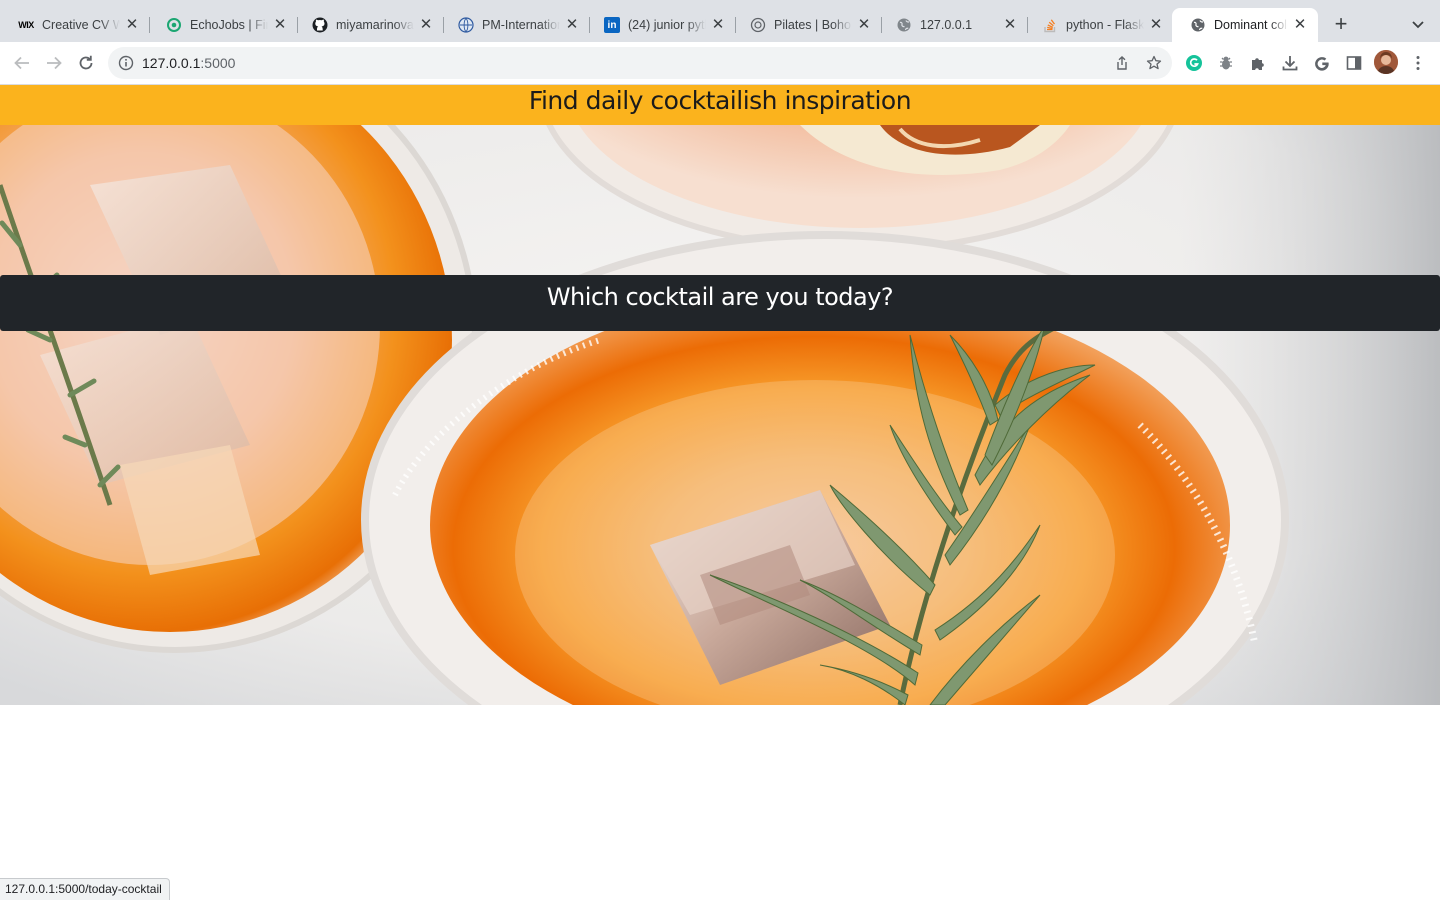 This screenshot has width=1440, height=900. I want to click on tab-title: Pilates | Boho, so click(812, 25).